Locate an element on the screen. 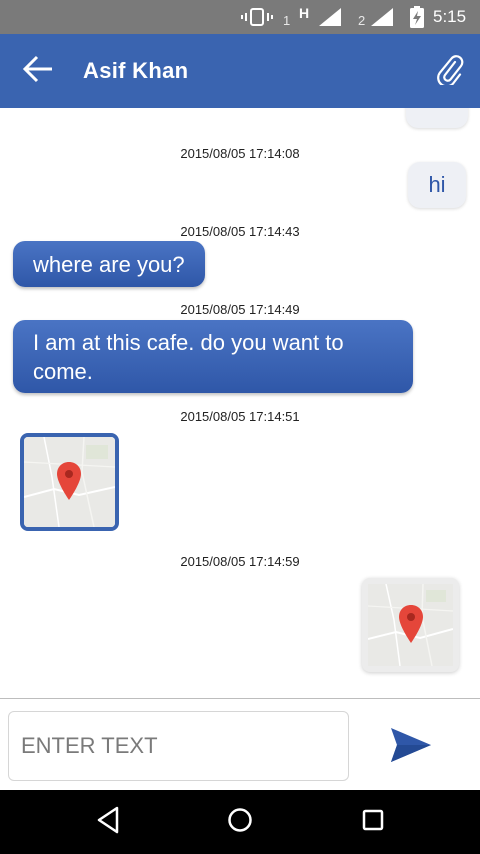 The image size is (480, 854). message-input is located at coordinates (178, 746).